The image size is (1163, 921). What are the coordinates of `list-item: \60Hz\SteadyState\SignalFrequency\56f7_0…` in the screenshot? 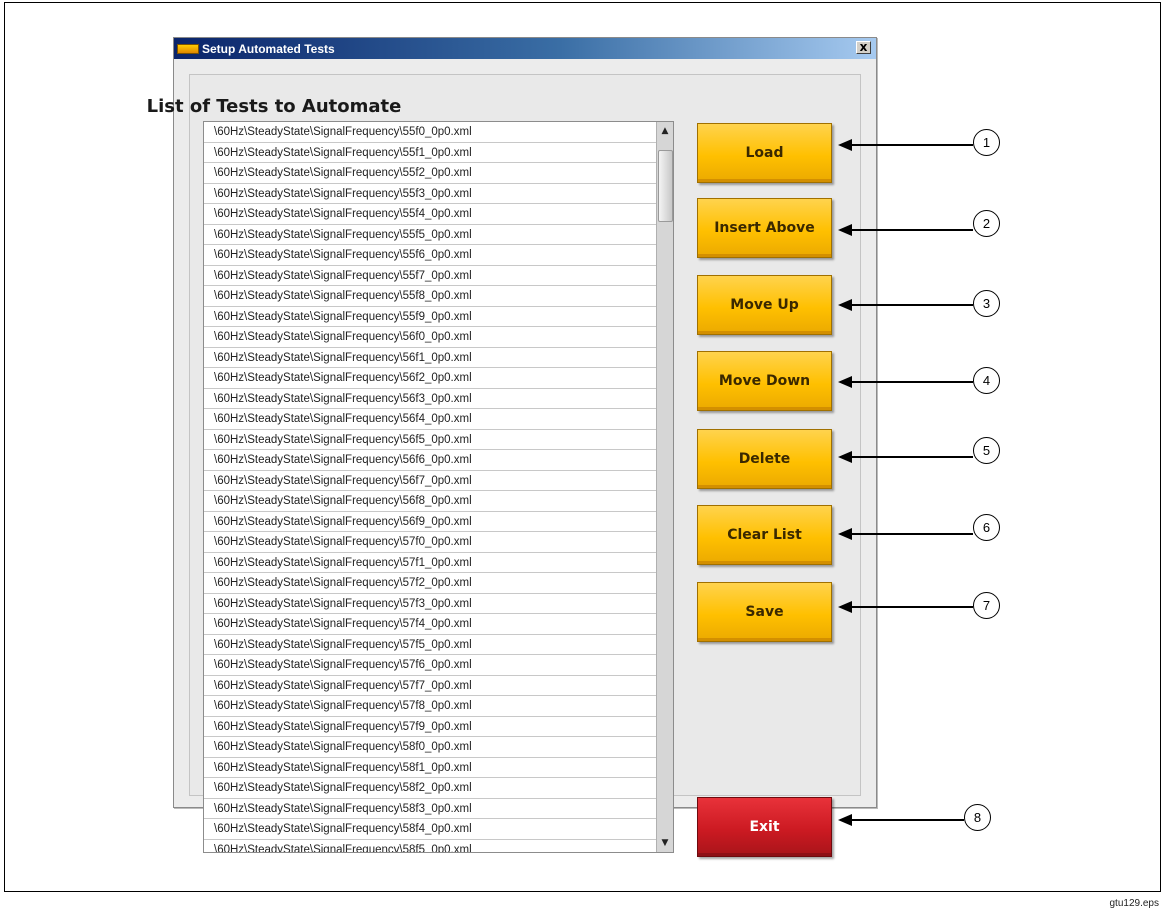 It's located at (430, 481).